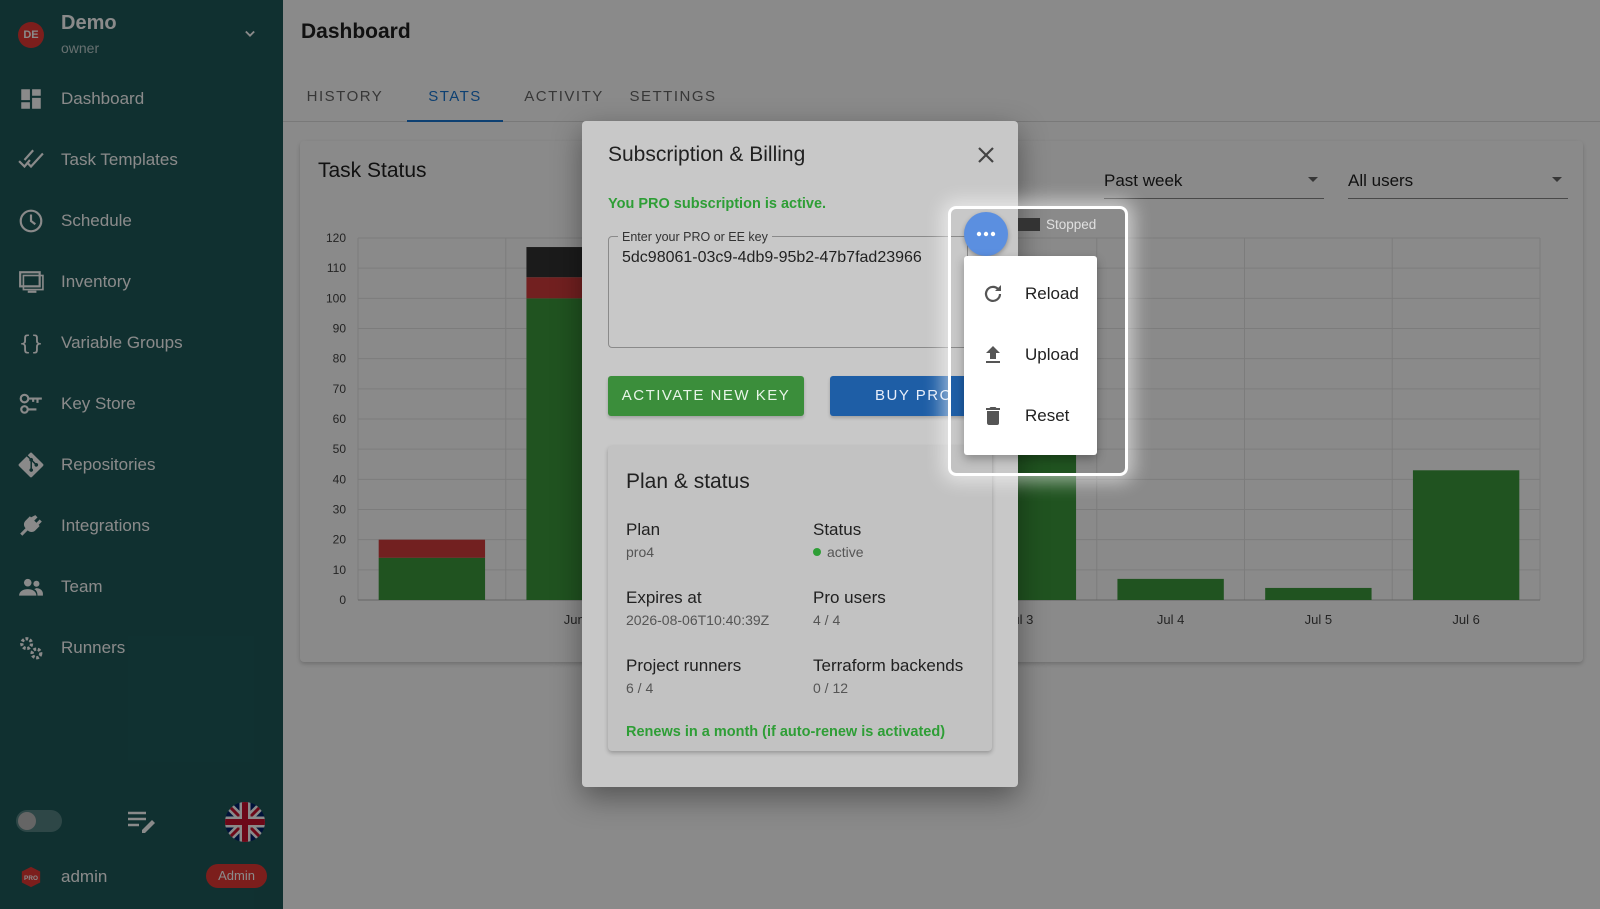 The image size is (1600, 909). What do you see at coordinates (888, 665) in the screenshot?
I see `field-label: Terraform backends` at bounding box center [888, 665].